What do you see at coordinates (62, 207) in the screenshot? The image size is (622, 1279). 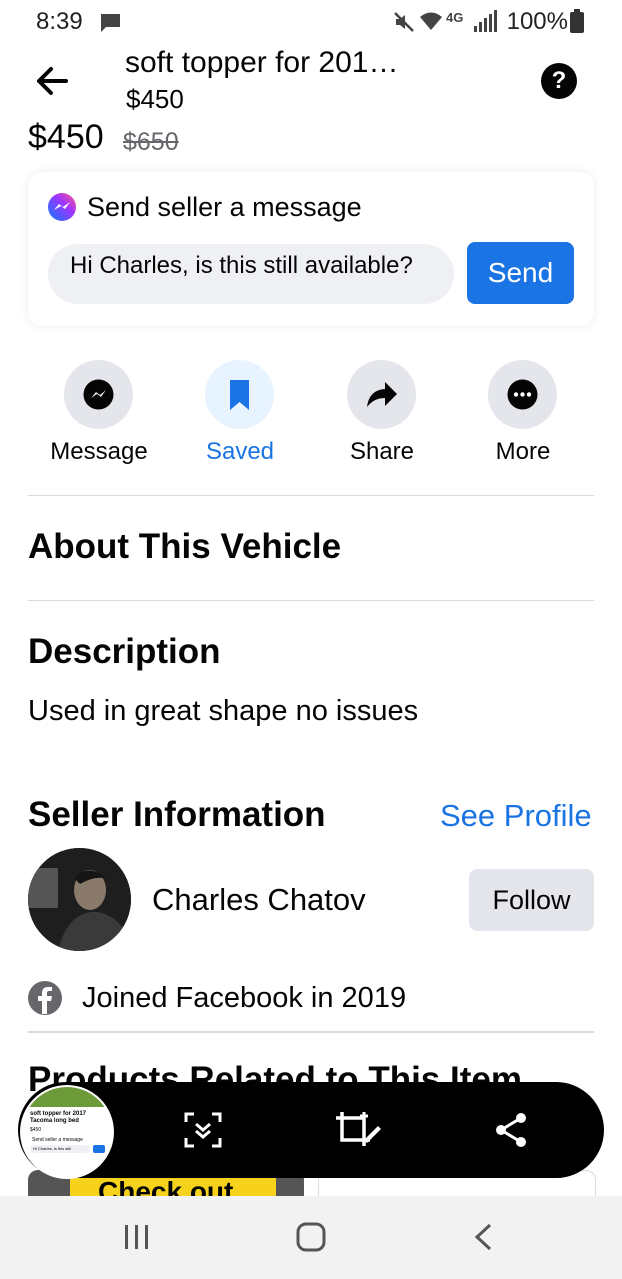 I see `messenger-logo-icon` at bounding box center [62, 207].